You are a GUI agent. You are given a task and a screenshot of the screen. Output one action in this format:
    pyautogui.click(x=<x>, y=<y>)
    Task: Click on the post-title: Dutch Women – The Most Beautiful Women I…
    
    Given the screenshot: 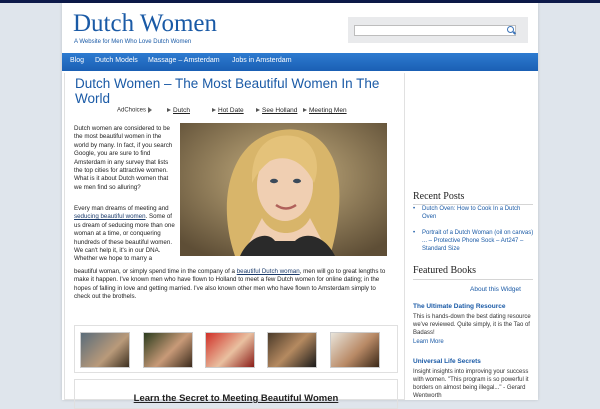 What is the action you would take?
    pyautogui.click(x=235, y=91)
    